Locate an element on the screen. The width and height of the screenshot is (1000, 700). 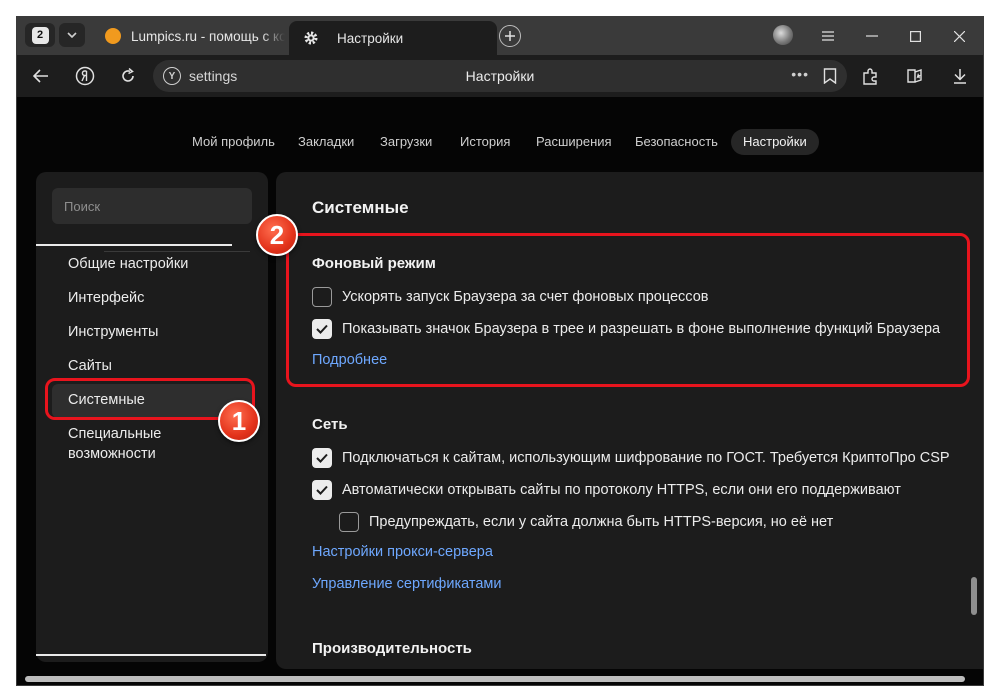
gear-icon is located at coordinates (311, 38).